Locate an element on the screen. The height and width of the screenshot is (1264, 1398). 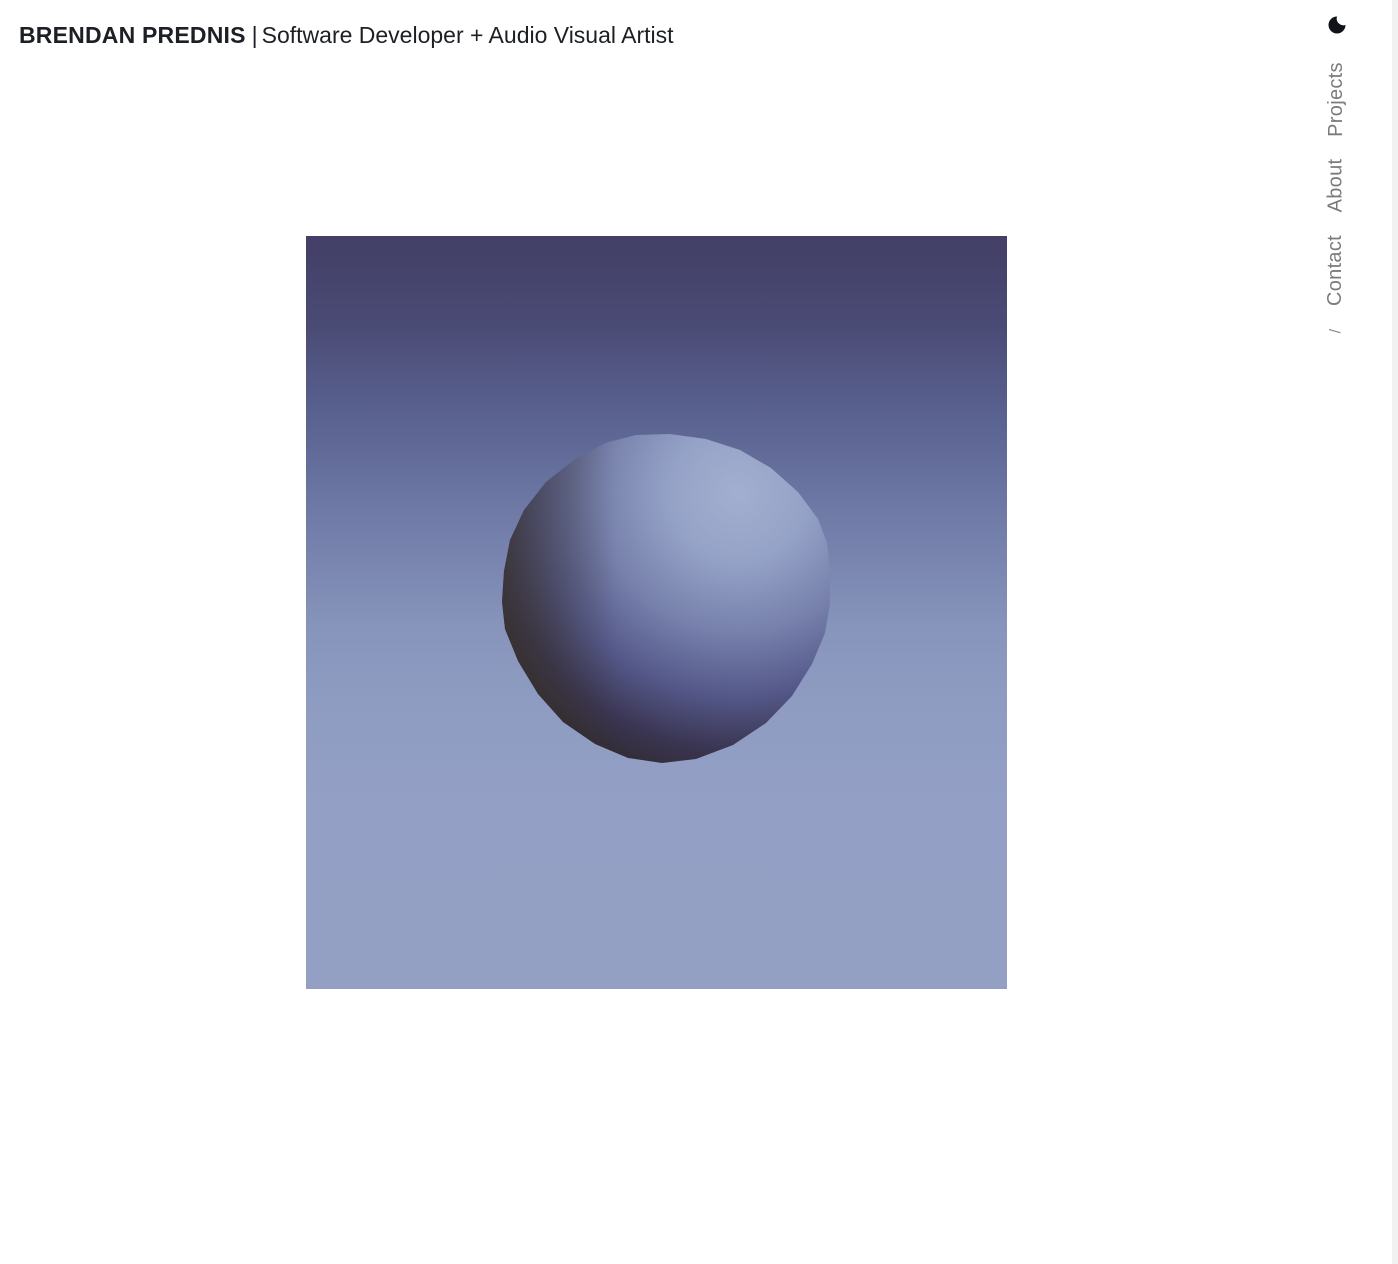
sphere-rim-shade is located at coordinates (666, 598).